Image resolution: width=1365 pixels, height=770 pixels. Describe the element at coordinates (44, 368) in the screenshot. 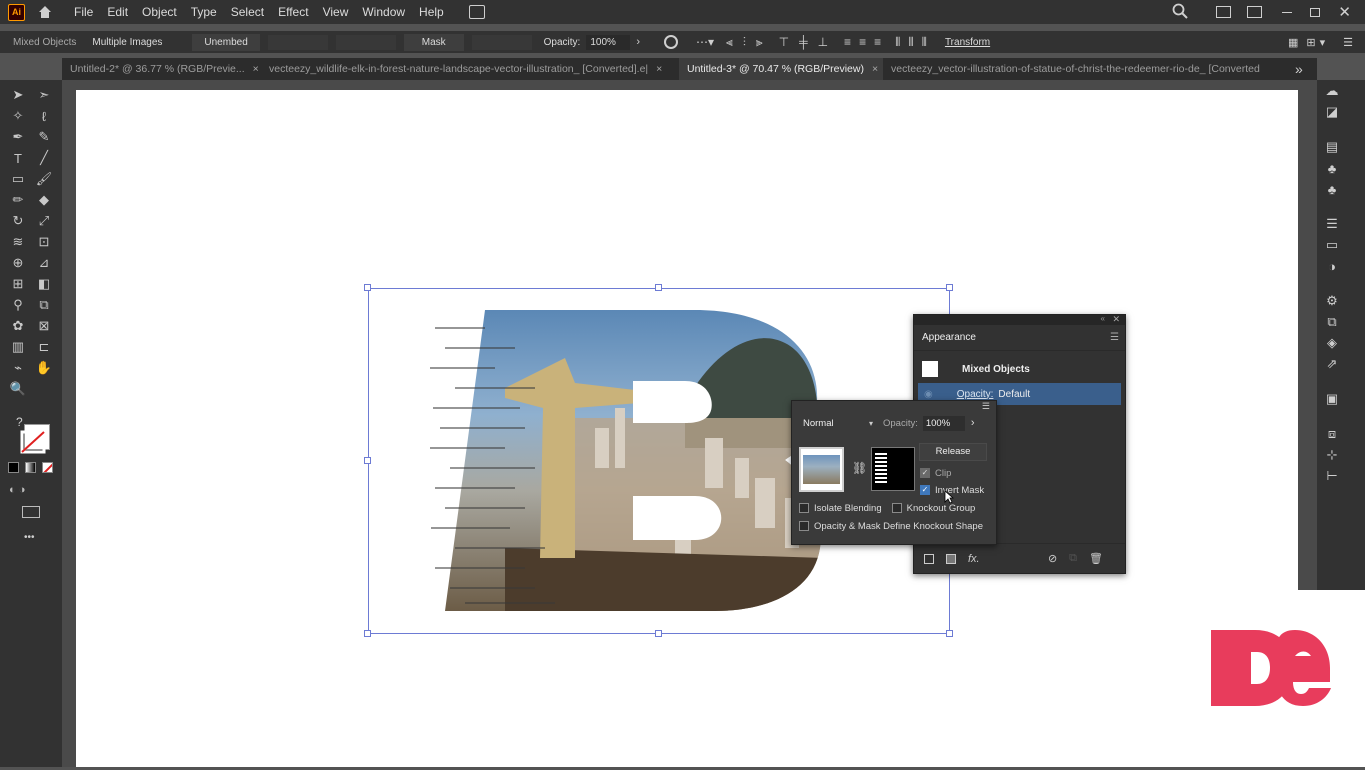

I see `hand-tool-icon: ✋` at that location.